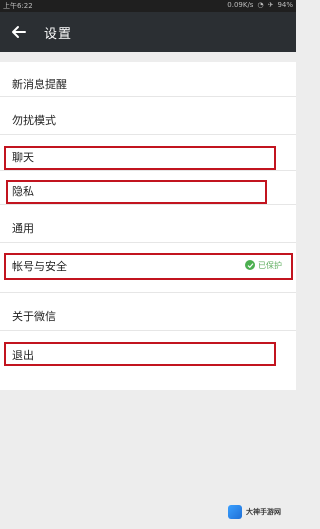 The width and height of the screenshot is (320, 529). I want to click on airplane-icon: ✈, so click(270, 5).